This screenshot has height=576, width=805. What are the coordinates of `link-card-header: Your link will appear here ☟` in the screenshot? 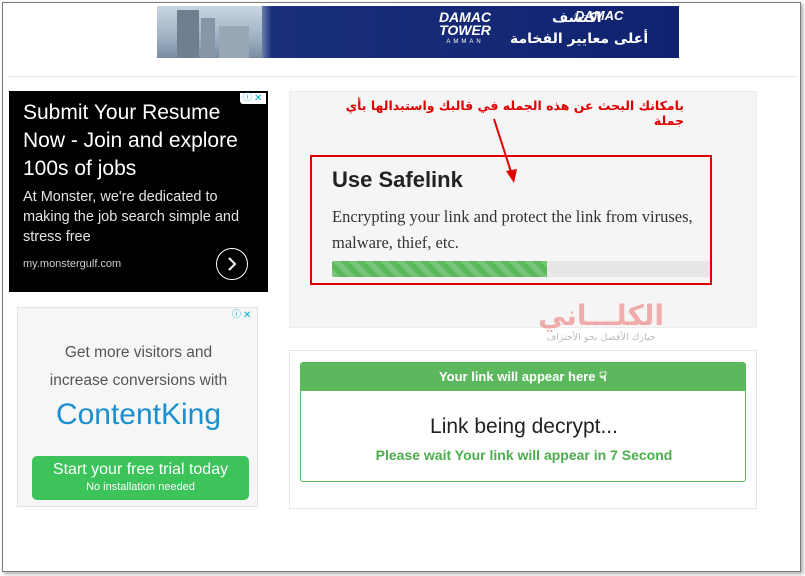 It's located at (523, 377).